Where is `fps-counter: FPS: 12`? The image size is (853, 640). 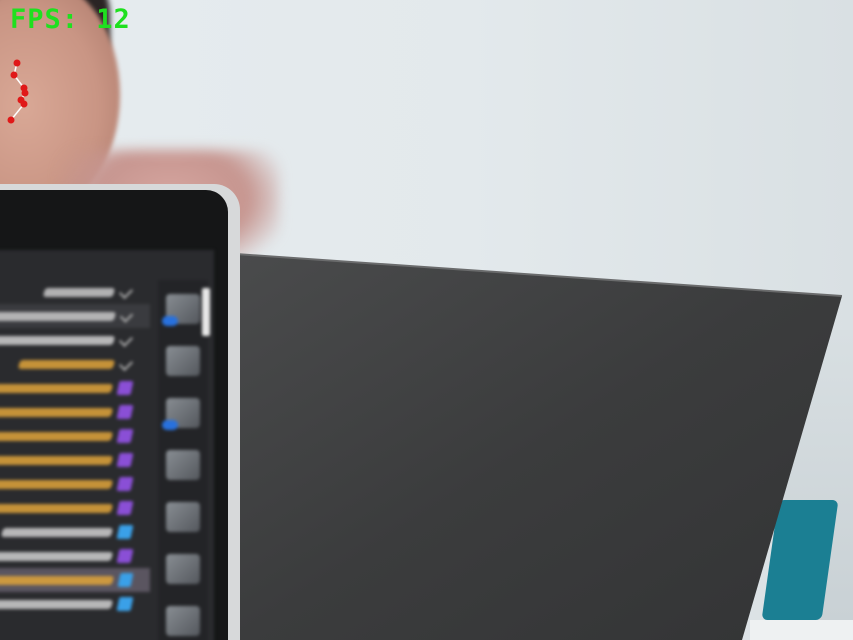 fps-counter: FPS: 12 is located at coordinates (70, 19).